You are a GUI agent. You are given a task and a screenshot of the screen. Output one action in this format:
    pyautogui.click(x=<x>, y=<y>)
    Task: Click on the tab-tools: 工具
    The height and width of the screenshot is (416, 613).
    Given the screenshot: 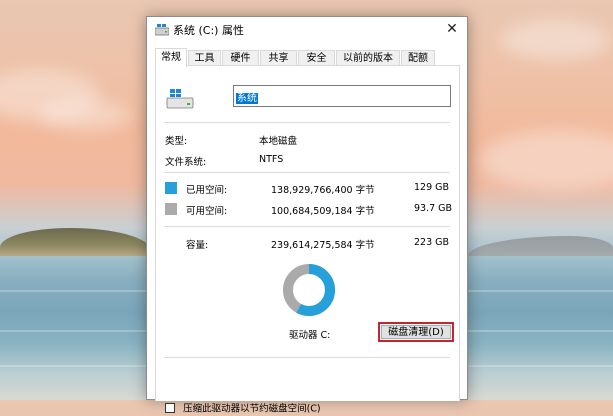 What is the action you would take?
    pyautogui.click(x=204, y=58)
    